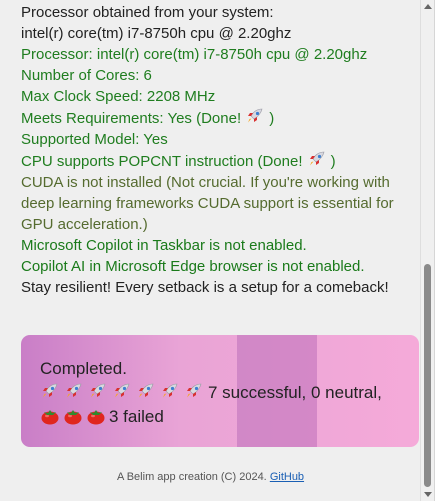  I want to click on summary-failed-row: 3 failed, so click(225, 417).